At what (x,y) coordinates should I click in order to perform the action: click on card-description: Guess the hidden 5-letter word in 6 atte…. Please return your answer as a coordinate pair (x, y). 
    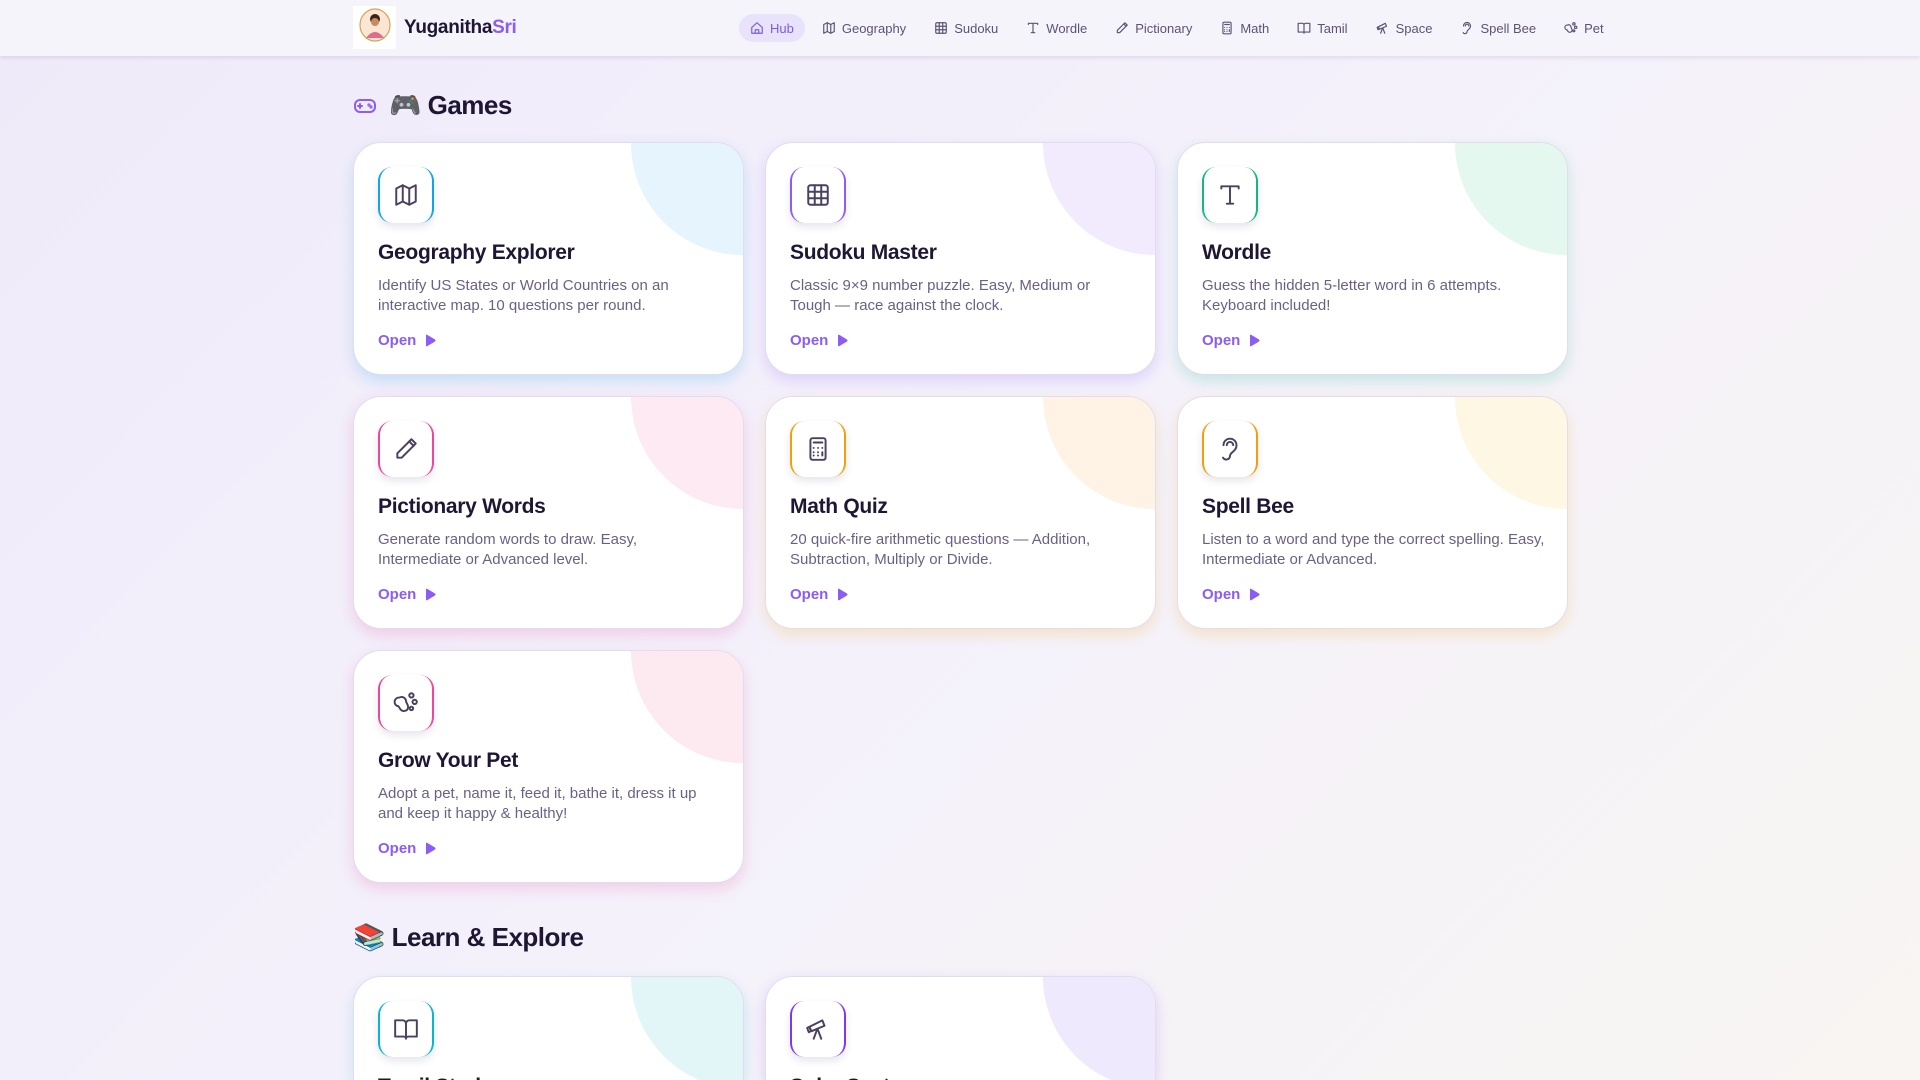
    Looking at the image, I should click on (1352, 295).